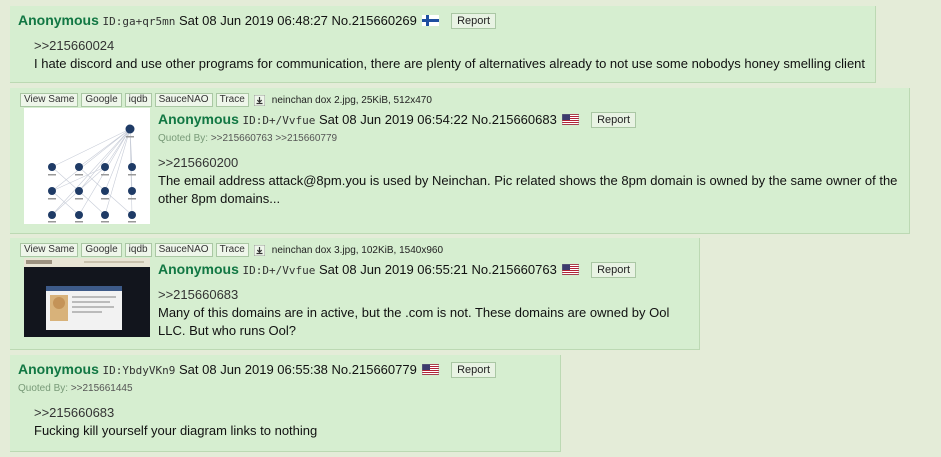 Image resolution: width=941 pixels, height=457 pixels. I want to click on file-name: neinchan dox 3.jpg, 102KiB, 1540x960, so click(357, 250).